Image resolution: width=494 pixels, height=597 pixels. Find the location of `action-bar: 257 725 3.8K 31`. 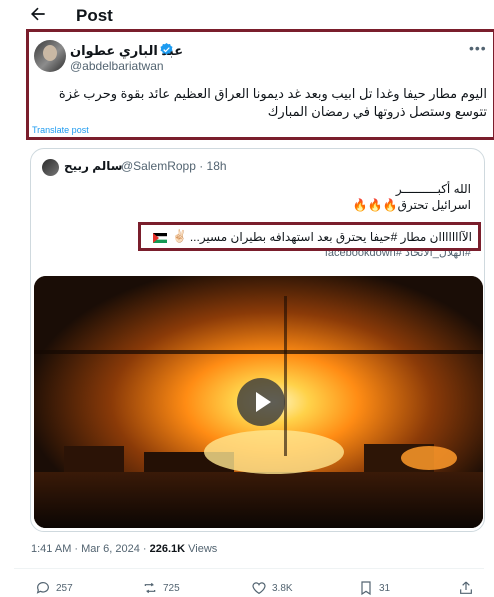

action-bar: 257 725 3.8K 31 is located at coordinates (247, 588).